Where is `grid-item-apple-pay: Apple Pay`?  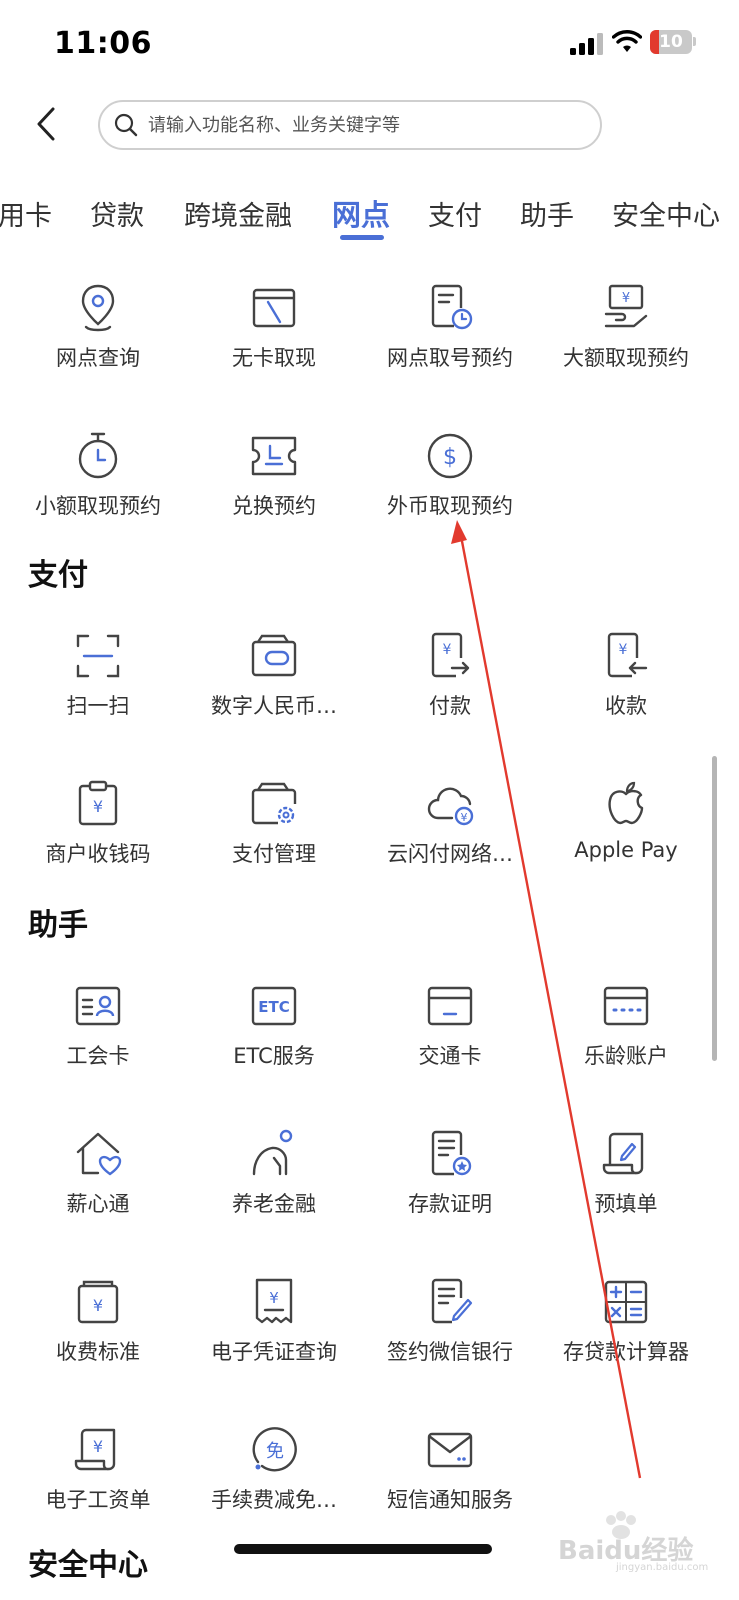 grid-item-apple-pay: Apple Pay is located at coordinates (626, 833).